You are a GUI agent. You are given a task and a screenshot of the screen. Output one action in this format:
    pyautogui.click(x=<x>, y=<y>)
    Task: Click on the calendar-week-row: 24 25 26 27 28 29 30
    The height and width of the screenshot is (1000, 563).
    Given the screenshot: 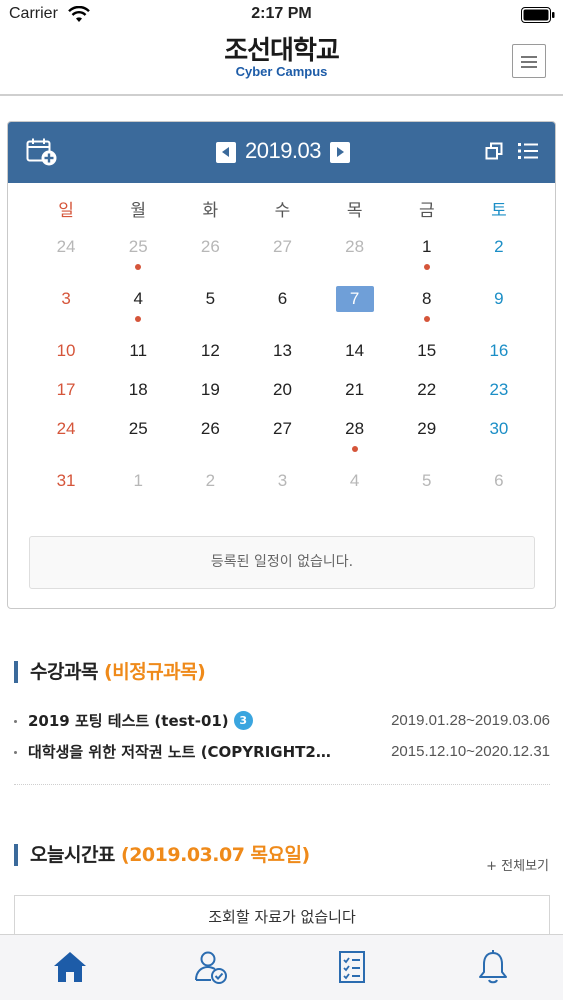 What is the action you would take?
    pyautogui.click(x=282, y=442)
    